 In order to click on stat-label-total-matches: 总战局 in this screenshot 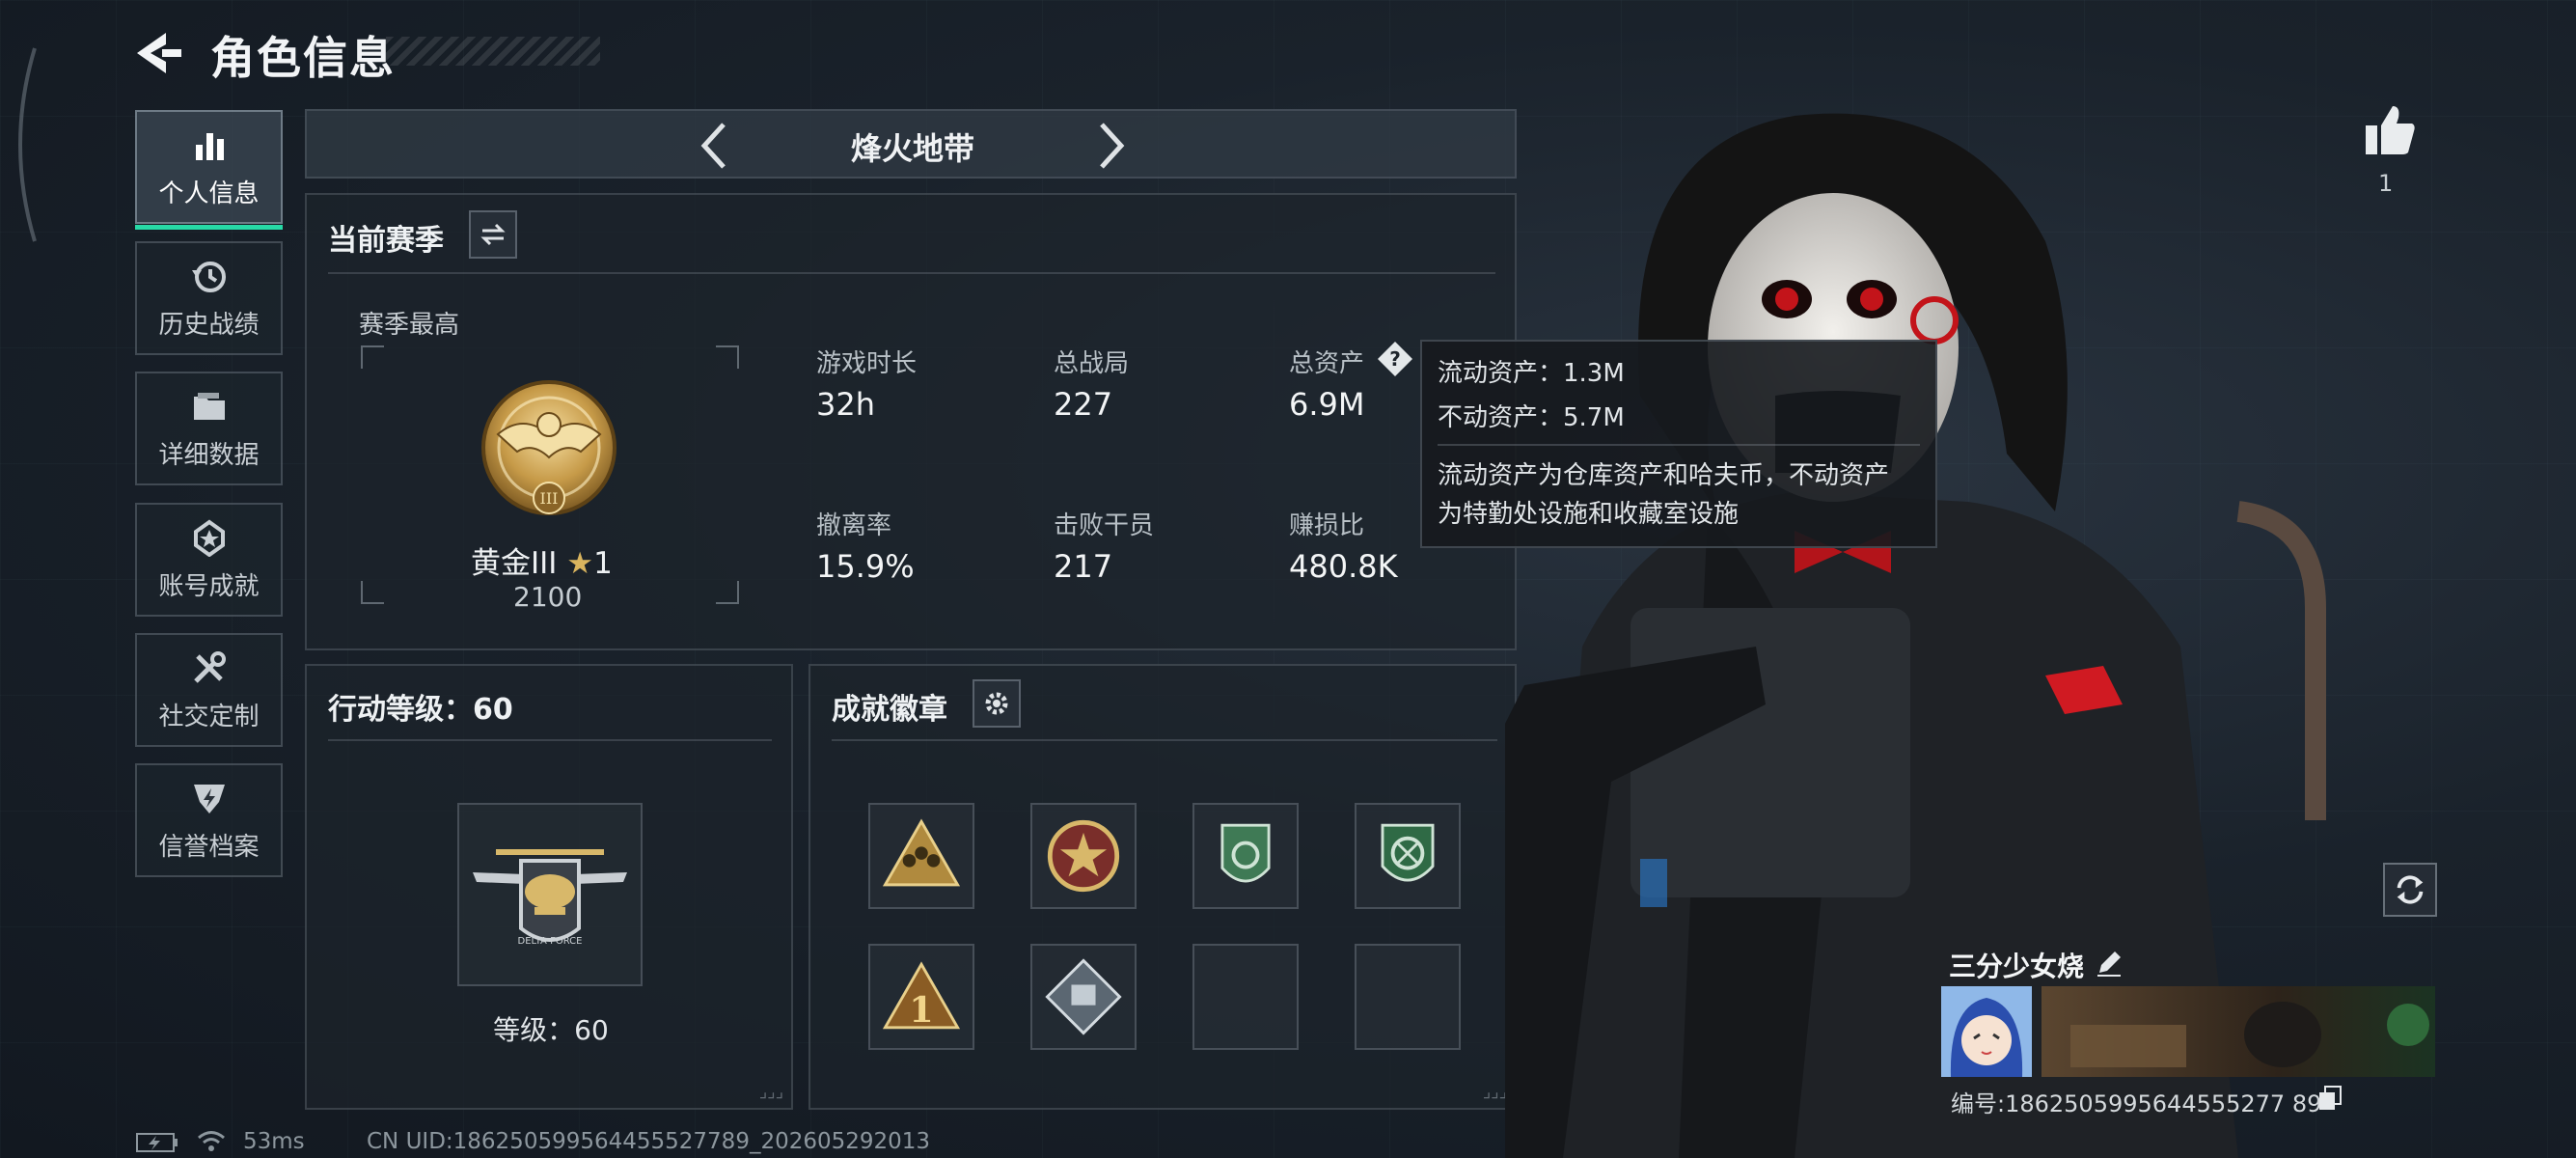, I will do `click(1092, 363)`.